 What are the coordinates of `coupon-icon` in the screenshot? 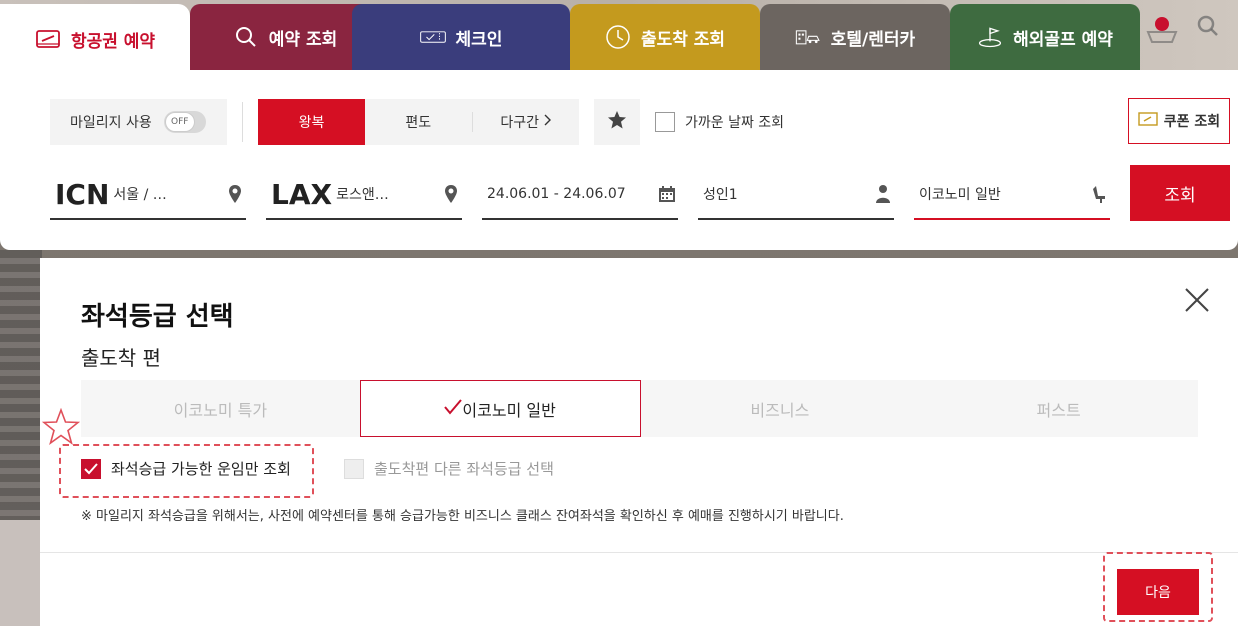 It's located at (1148, 121).